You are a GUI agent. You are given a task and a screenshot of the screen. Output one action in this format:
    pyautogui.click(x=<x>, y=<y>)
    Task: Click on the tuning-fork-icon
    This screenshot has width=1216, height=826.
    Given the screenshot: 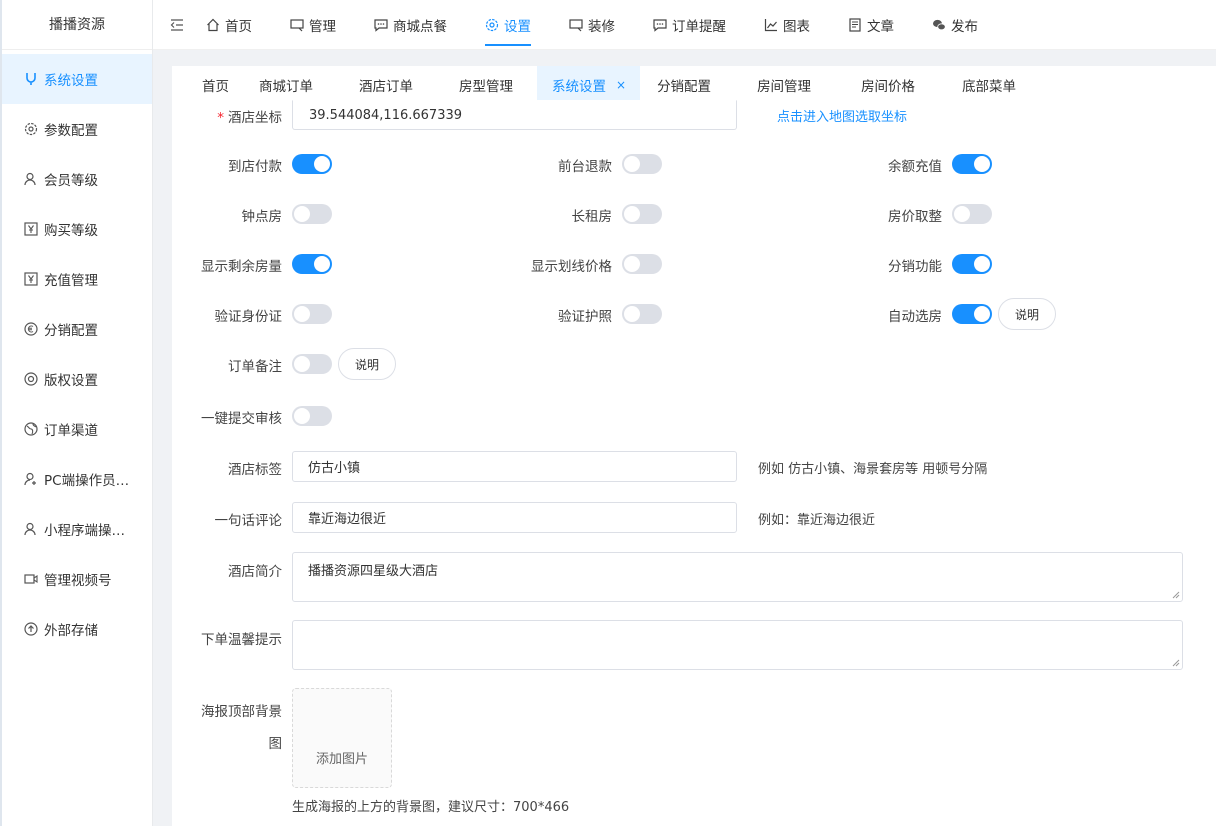 What is the action you would take?
    pyautogui.click(x=31, y=79)
    